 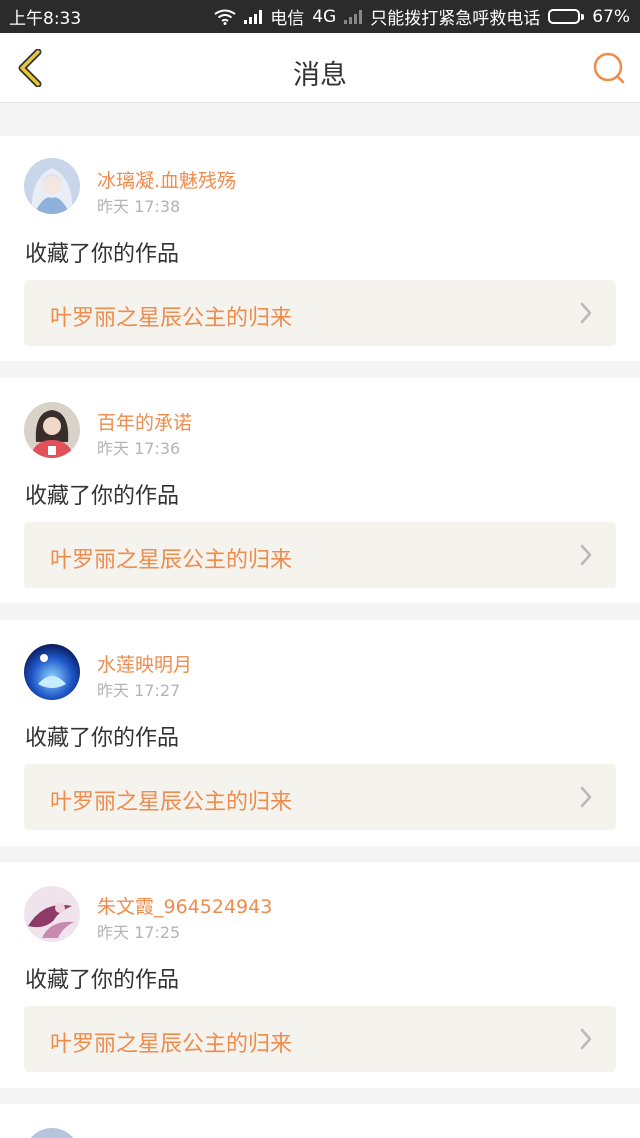 I want to click on timestamp: 昨天 17:38, so click(x=139, y=206).